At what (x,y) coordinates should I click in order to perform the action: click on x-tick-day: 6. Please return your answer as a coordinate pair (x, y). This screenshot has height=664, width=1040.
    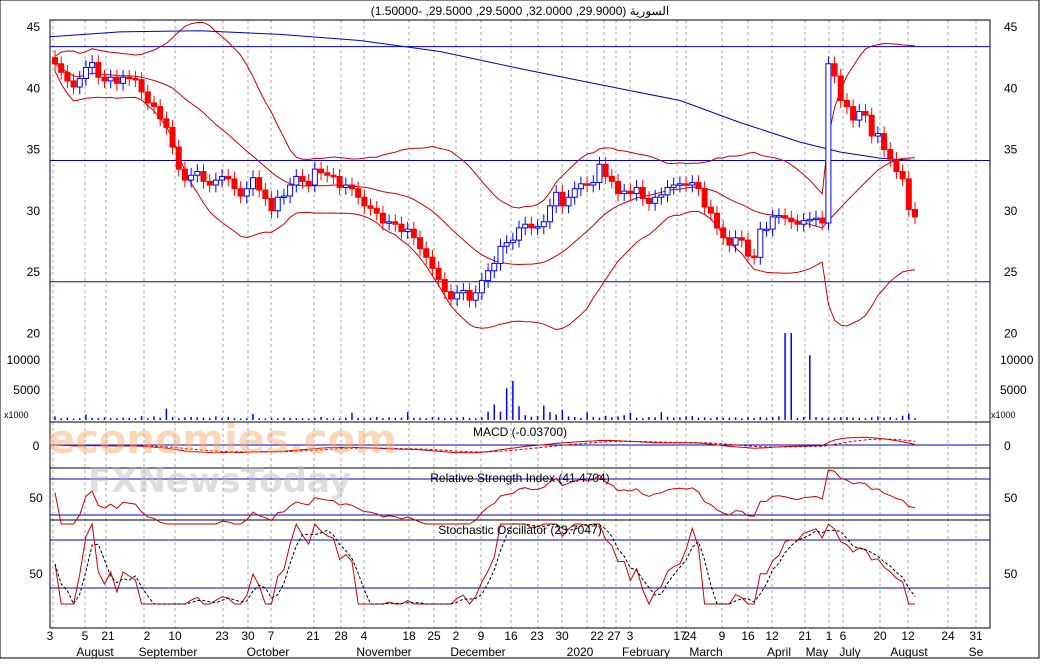
    Looking at the image, I should click on (843, 636).